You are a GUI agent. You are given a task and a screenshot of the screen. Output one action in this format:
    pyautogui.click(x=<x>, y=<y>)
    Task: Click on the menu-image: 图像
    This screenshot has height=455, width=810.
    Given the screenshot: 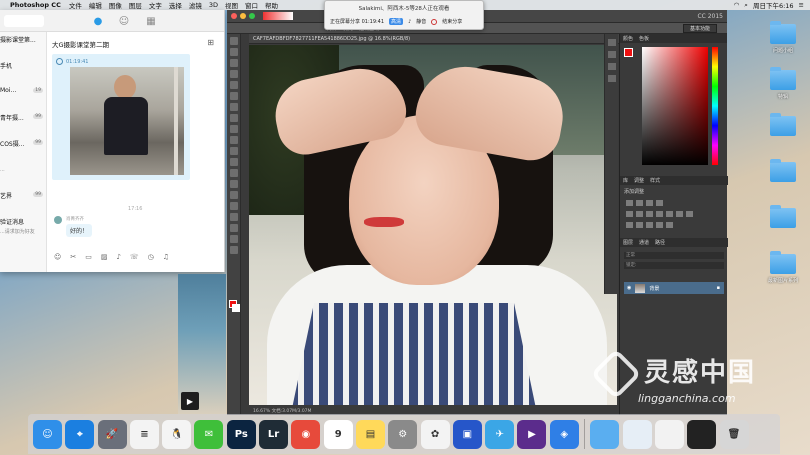 What is the action you would take?
    pyautogui.click(x=115, y=5)
    